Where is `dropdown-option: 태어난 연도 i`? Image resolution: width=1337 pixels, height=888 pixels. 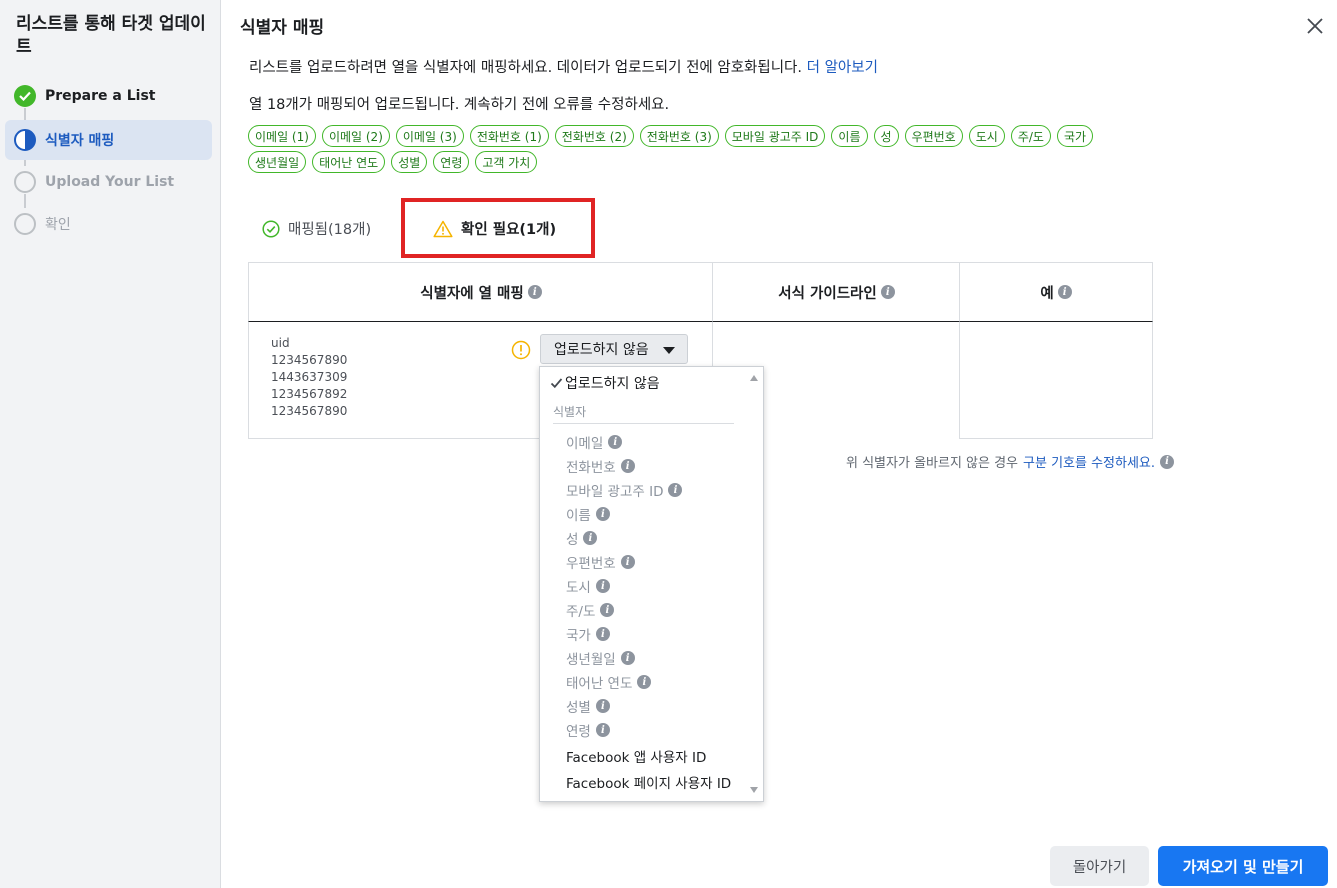
dropdown-option: 태어난 연도 i is located at coordinates (644, 682).